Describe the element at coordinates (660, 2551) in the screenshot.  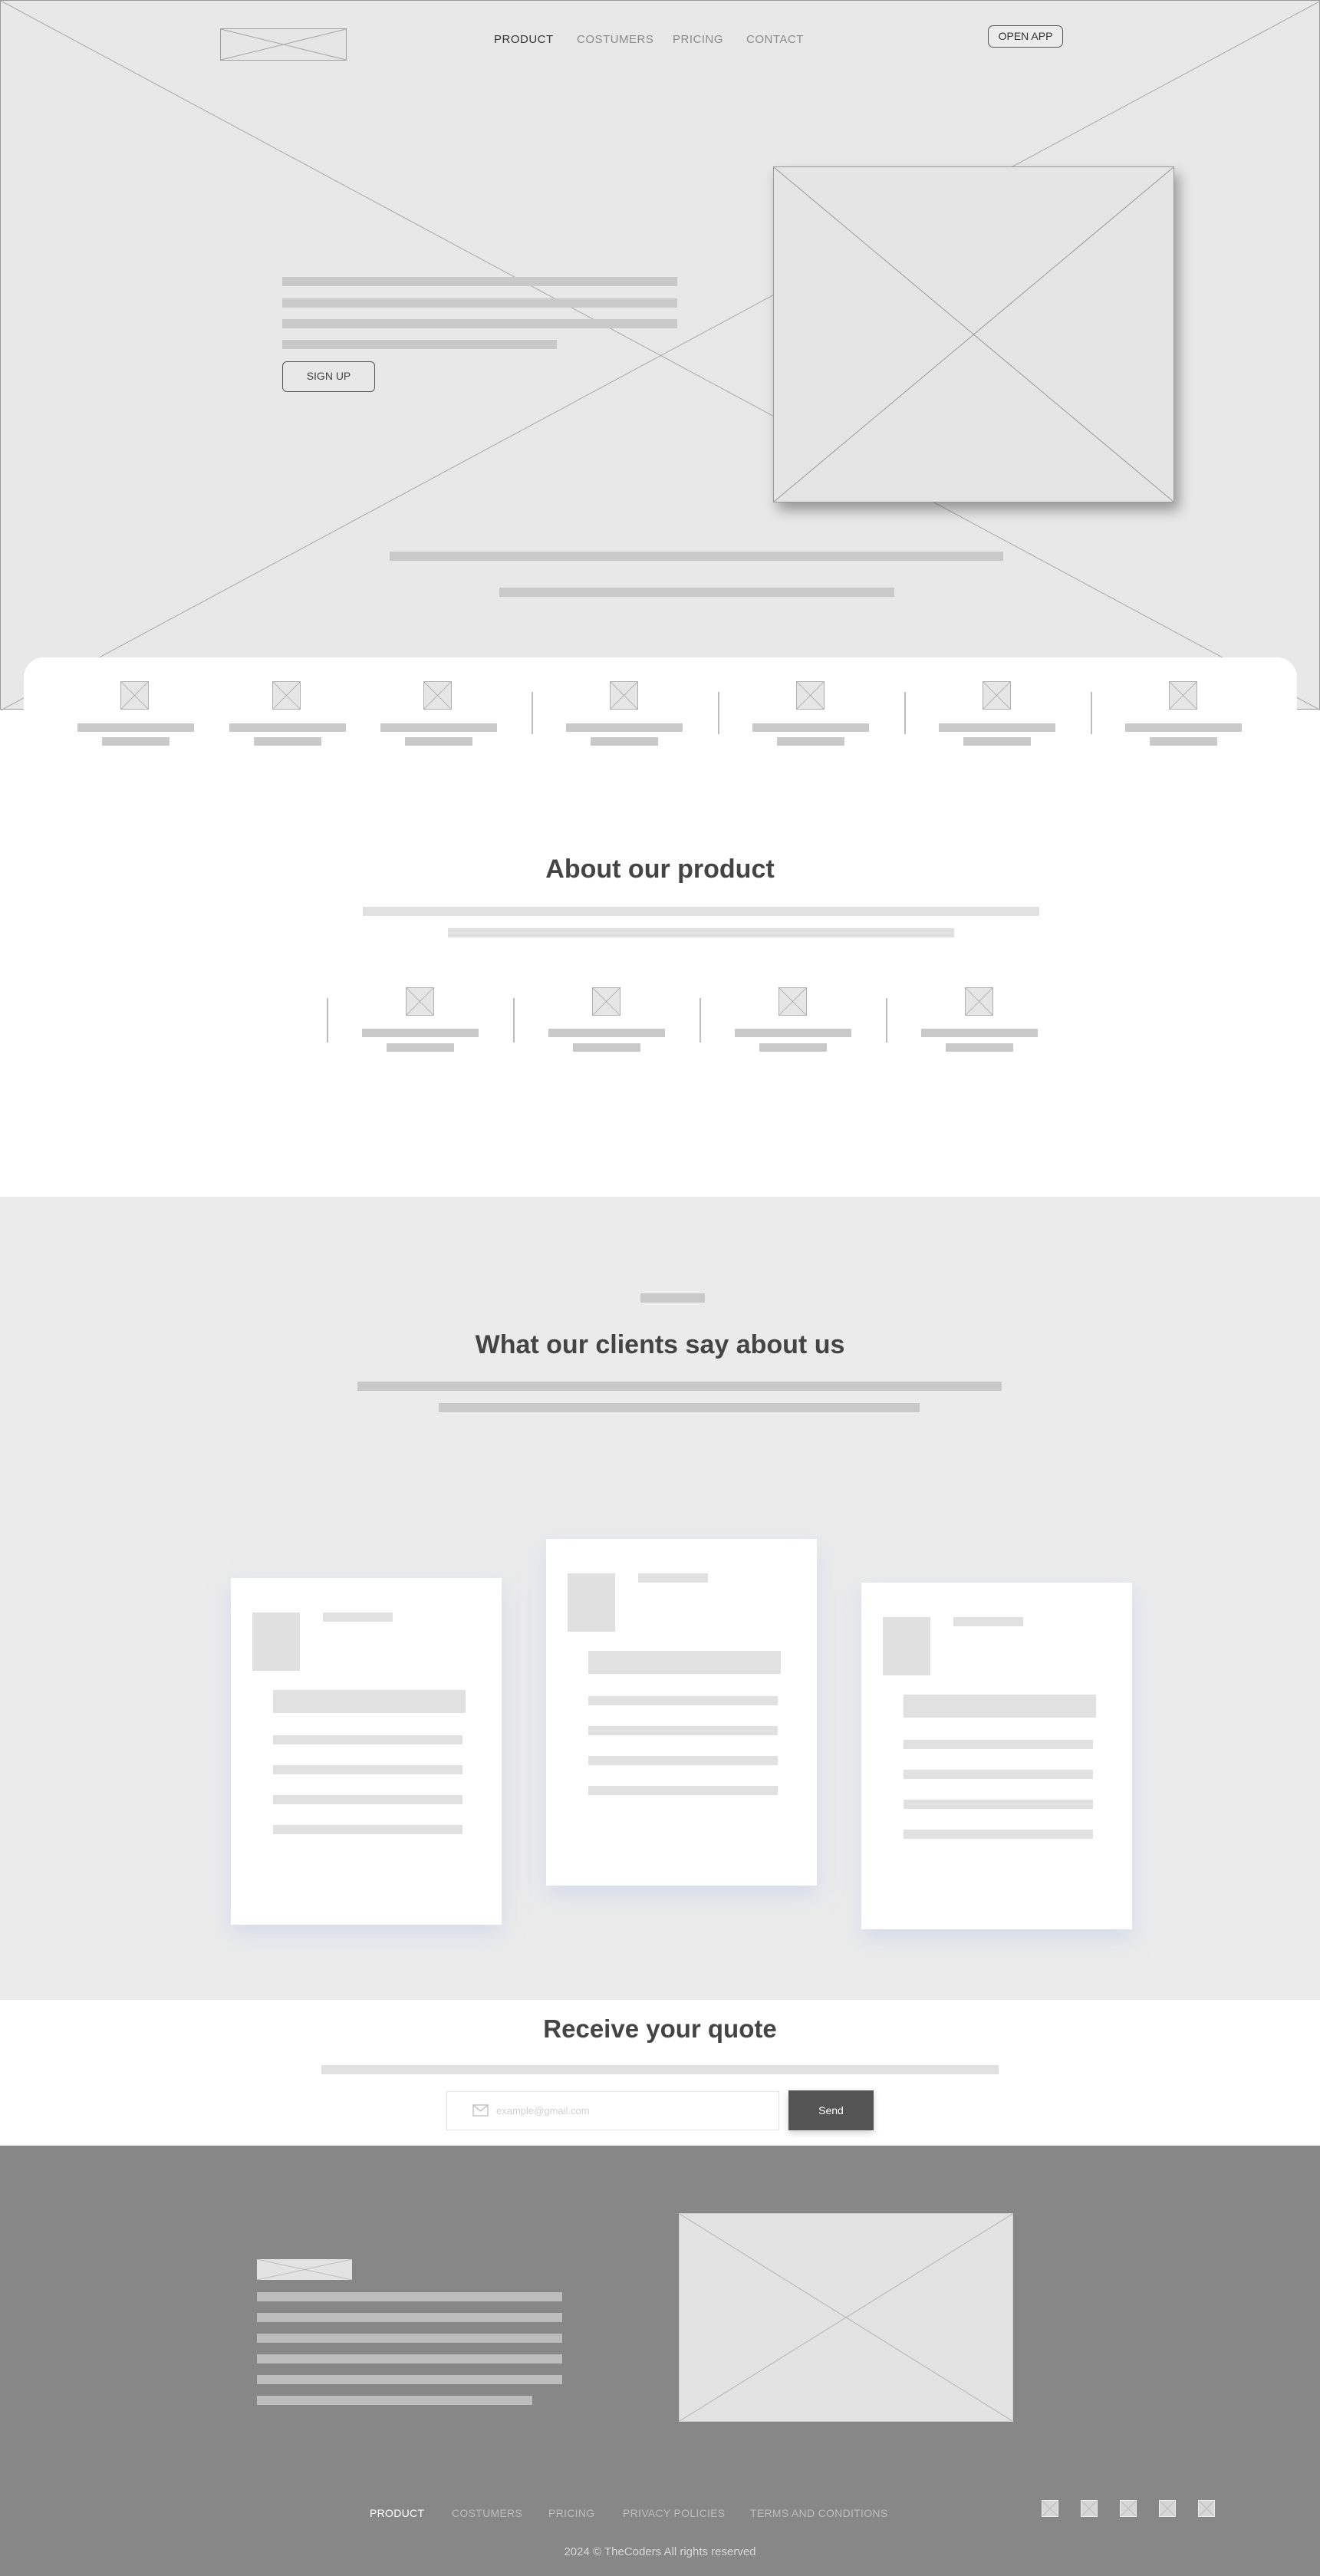
I see `copyright-text: 2024 © TheCoders All rights reserved` at that location.